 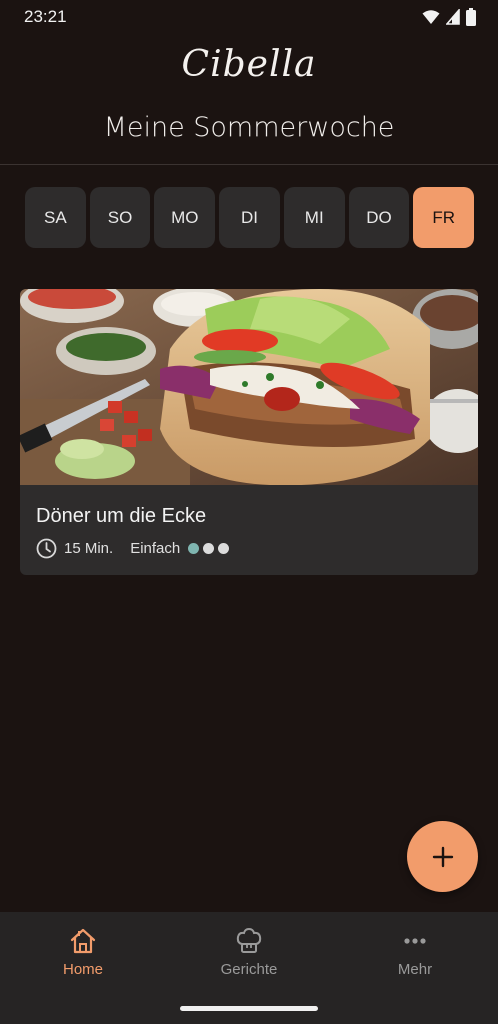 I want to click on recipe-meta: 15 Min. Einfach, so click(x=133, y=548).